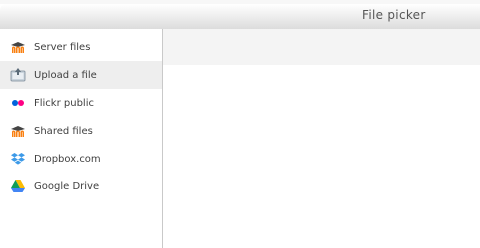 Image resolution: width=480 pixels, height=248 pixels. I want to click on sidebar-item-flickr-public: Flickr public, so click(81, 103).